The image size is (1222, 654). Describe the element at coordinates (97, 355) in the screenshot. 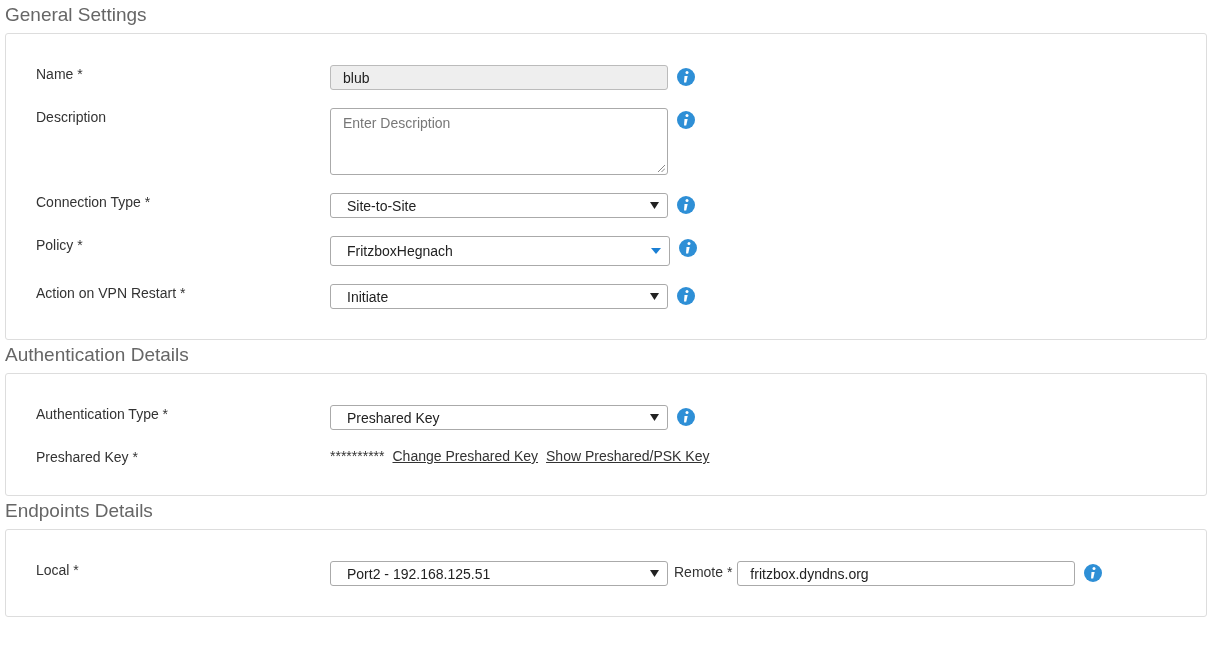

I see `section-title: Authentication Details` at that location.